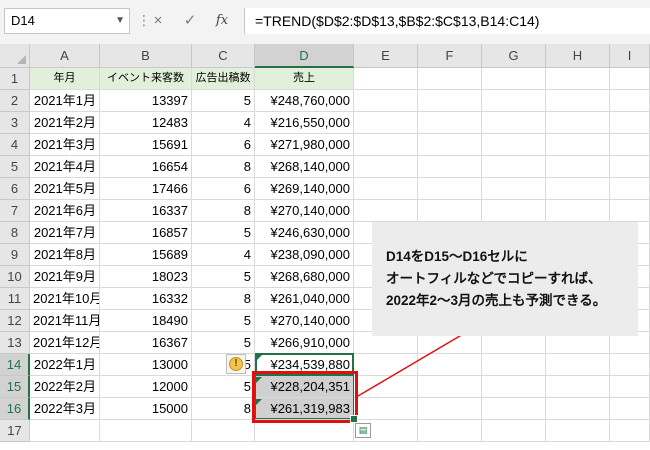 This screenshot has height=450, width=650. What do you see at coordinates (65, 233) in the screenshot?
I see `cell-month: 2021年7月` at bounding box center [65, 233].